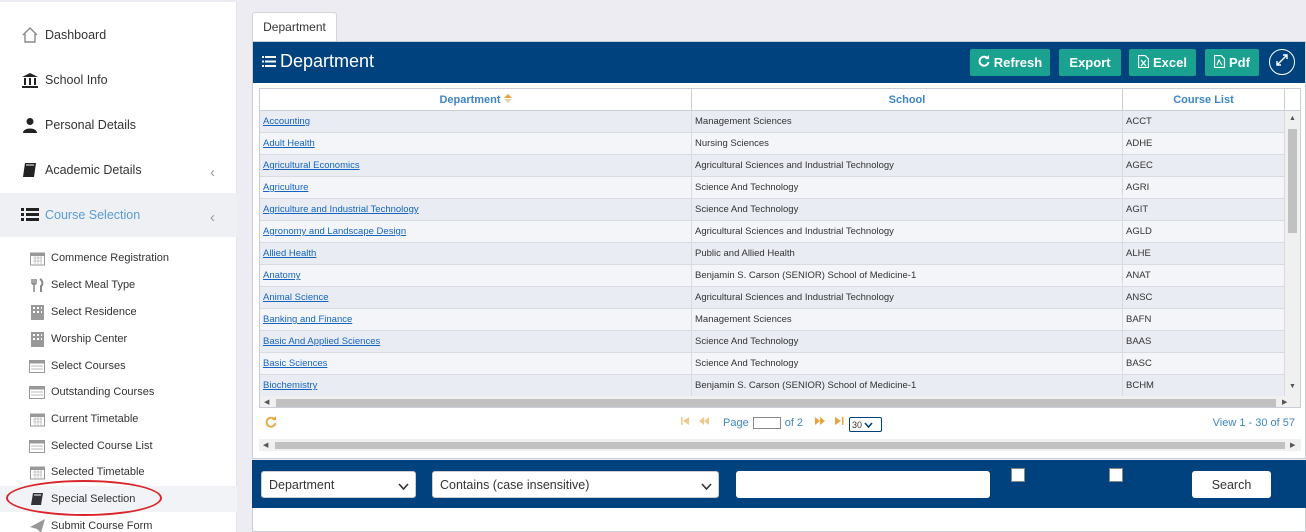 The image size is (1306, 532). I want to click on department-link: Agricultural Economics, so click(311, 165).